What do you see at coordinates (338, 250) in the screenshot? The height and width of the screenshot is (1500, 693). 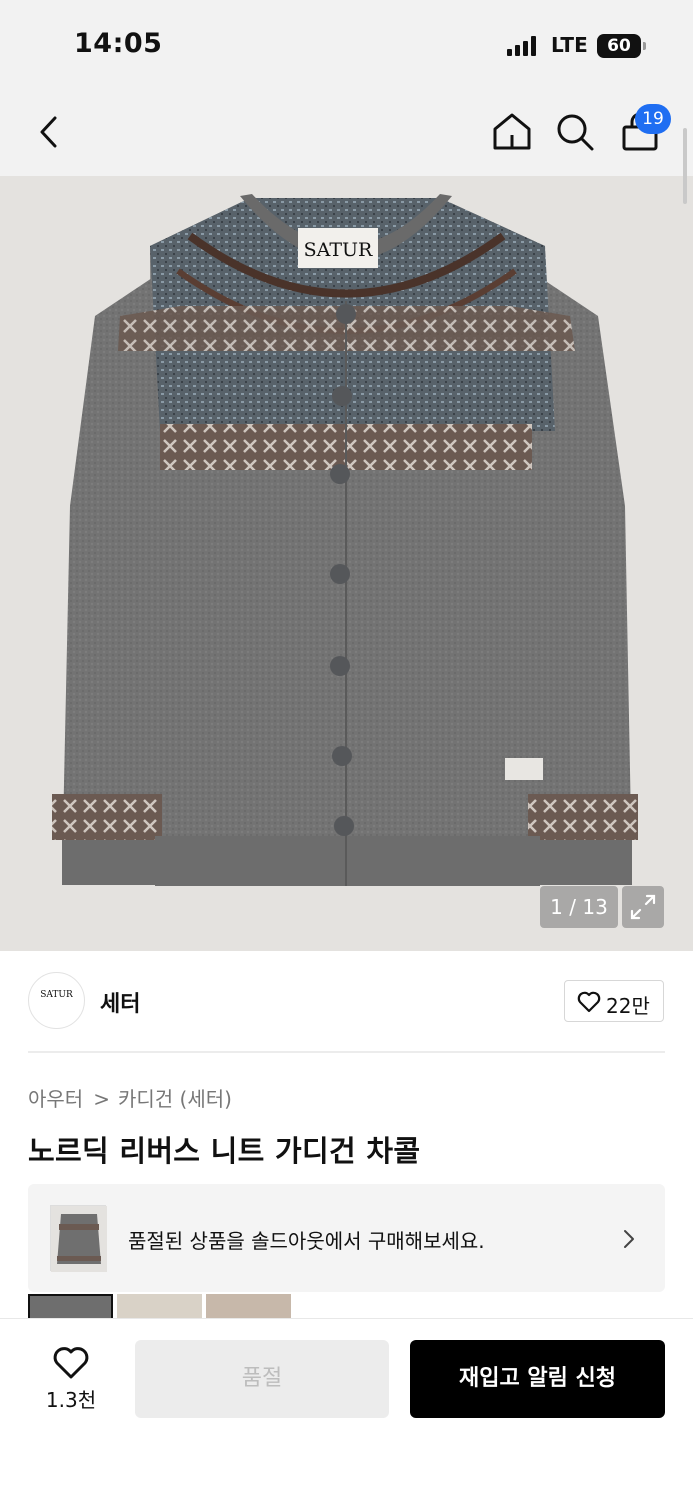 I see `garment-label: SATUR` at bounding box center [338, 250].